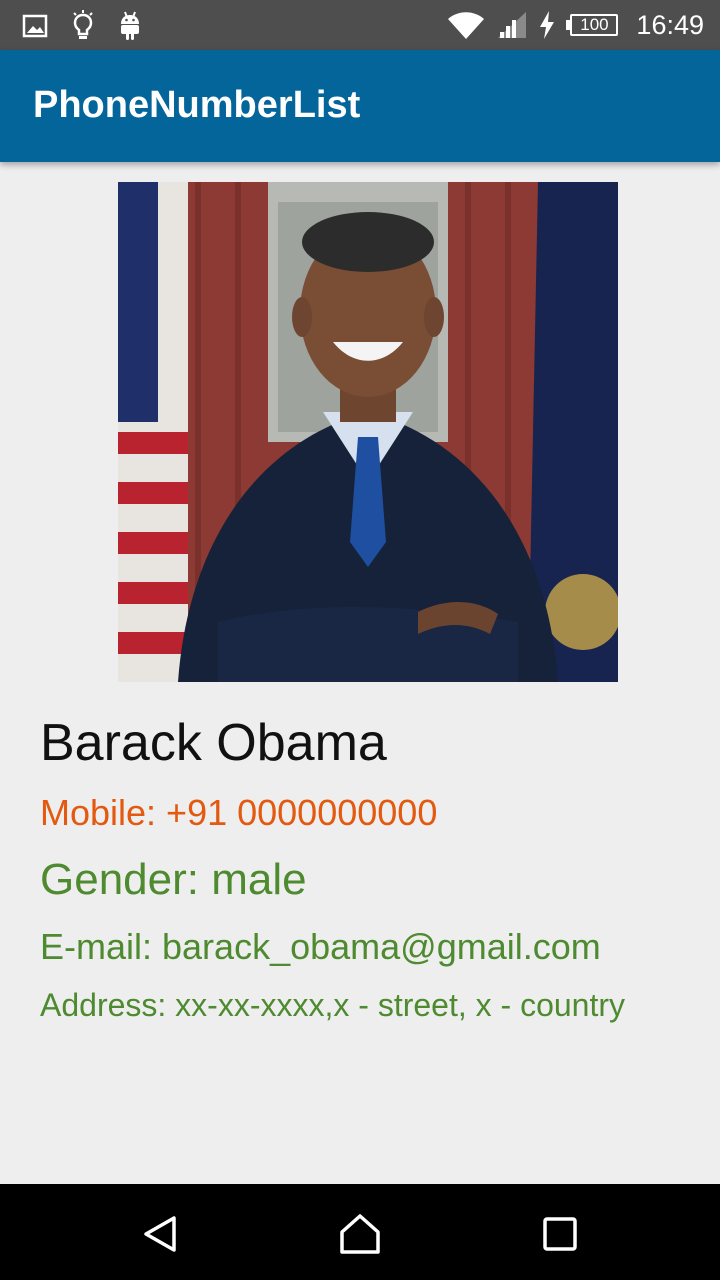 The height and width of the screenshot is (1280, 720). I want to click on back-icon, so click(160, 1234).